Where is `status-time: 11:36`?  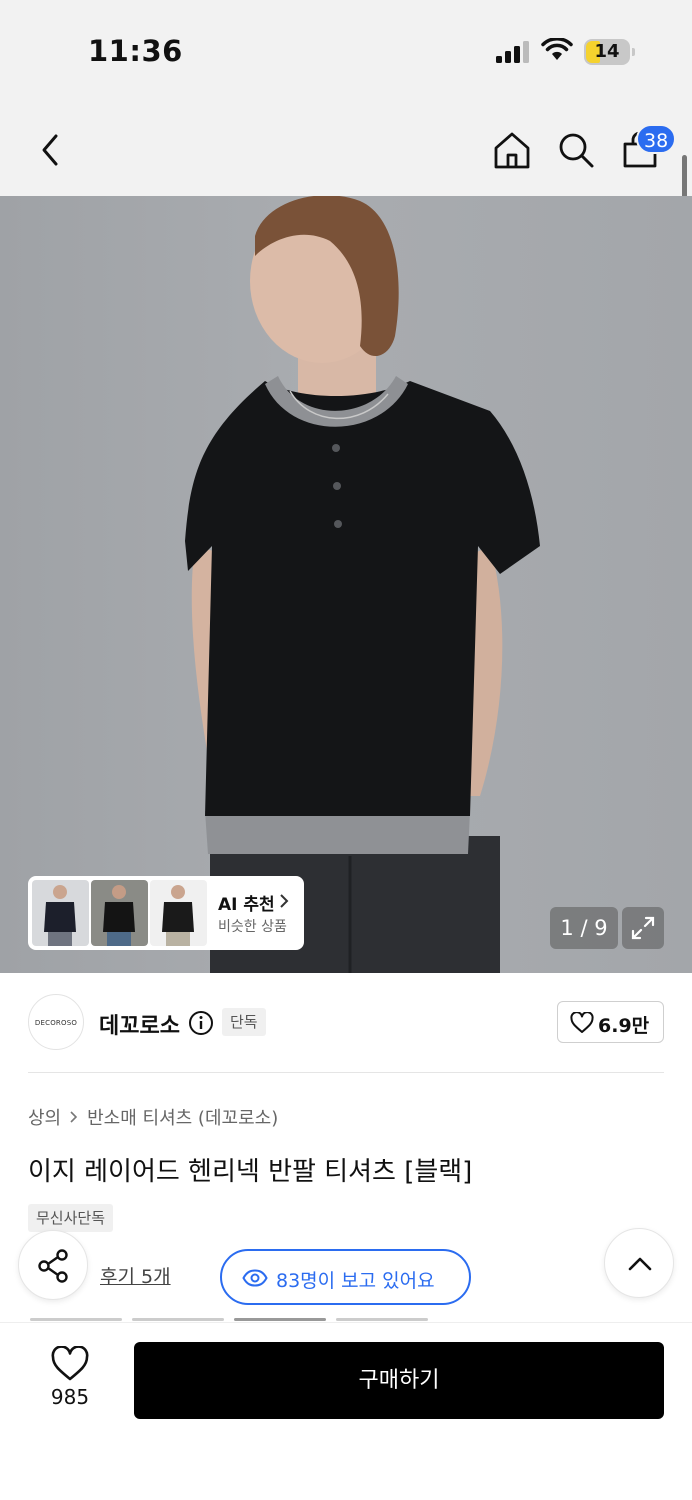 status-time: 11:36 is located at coordinates (135, 51).